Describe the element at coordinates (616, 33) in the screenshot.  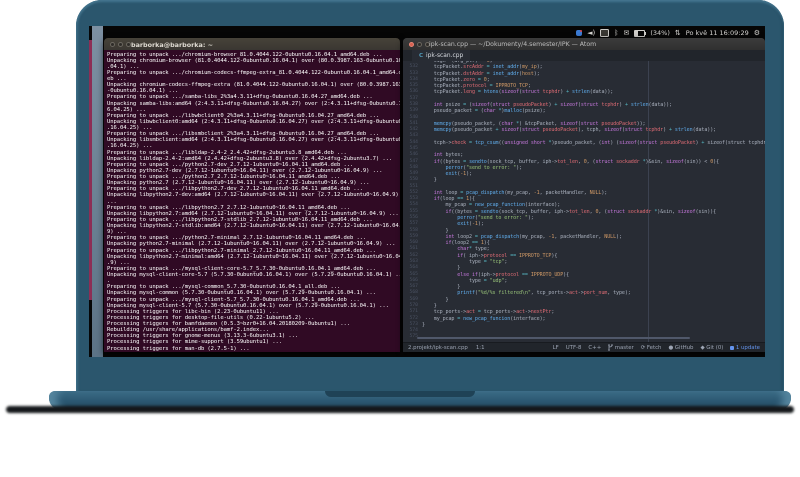
I see `bluetooth-icon: ᛒ` at that location.